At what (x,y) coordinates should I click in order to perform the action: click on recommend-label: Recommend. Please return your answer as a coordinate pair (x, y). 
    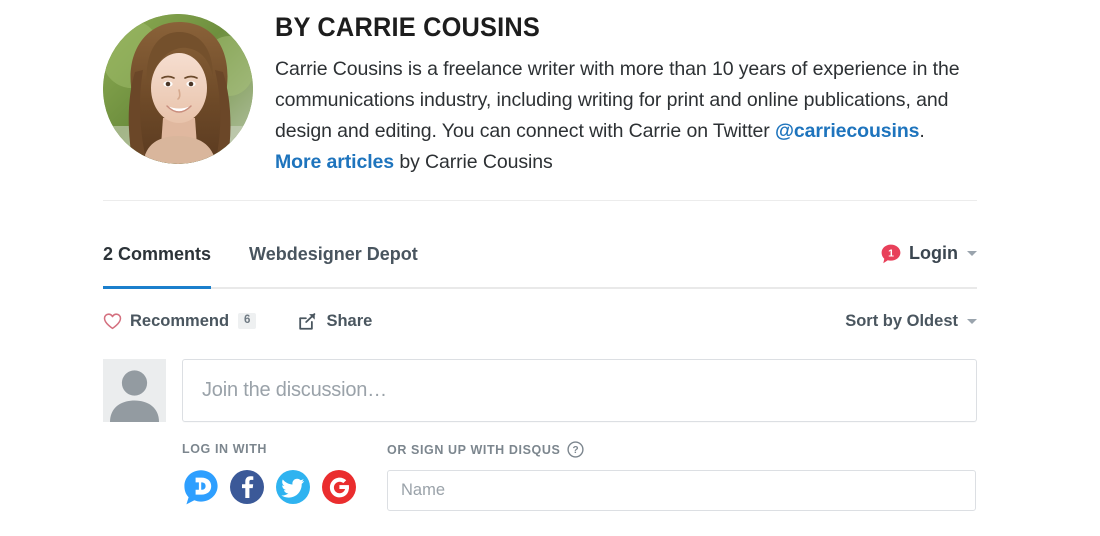
    Looking at the image, I should click on (180, 320).